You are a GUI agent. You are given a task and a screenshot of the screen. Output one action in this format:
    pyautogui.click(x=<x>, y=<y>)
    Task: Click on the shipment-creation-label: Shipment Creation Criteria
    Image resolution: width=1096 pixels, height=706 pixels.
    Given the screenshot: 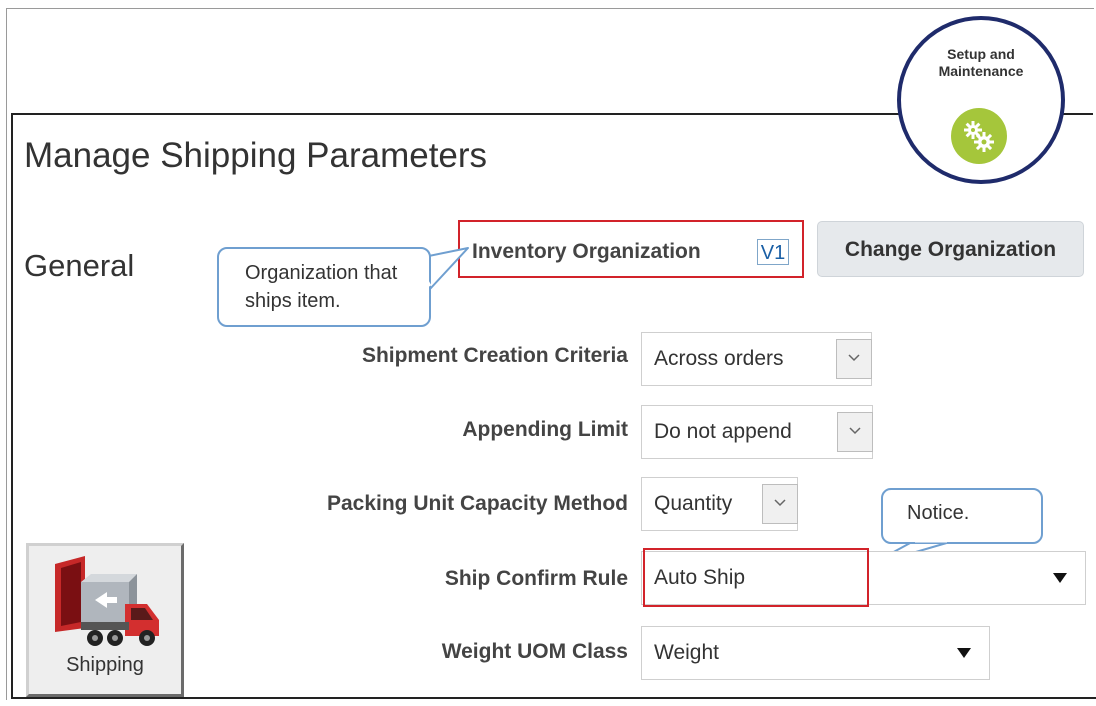 What is the action you would take?
    pyautogui.click(x=494, y=355)
    